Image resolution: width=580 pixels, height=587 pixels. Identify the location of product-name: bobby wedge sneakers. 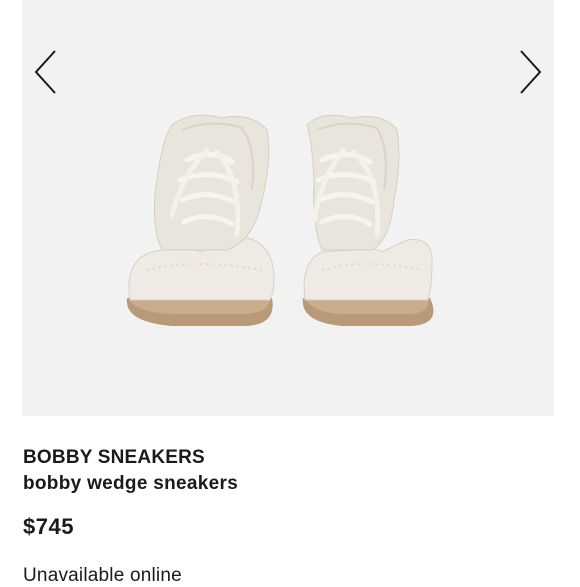
(131, 483).